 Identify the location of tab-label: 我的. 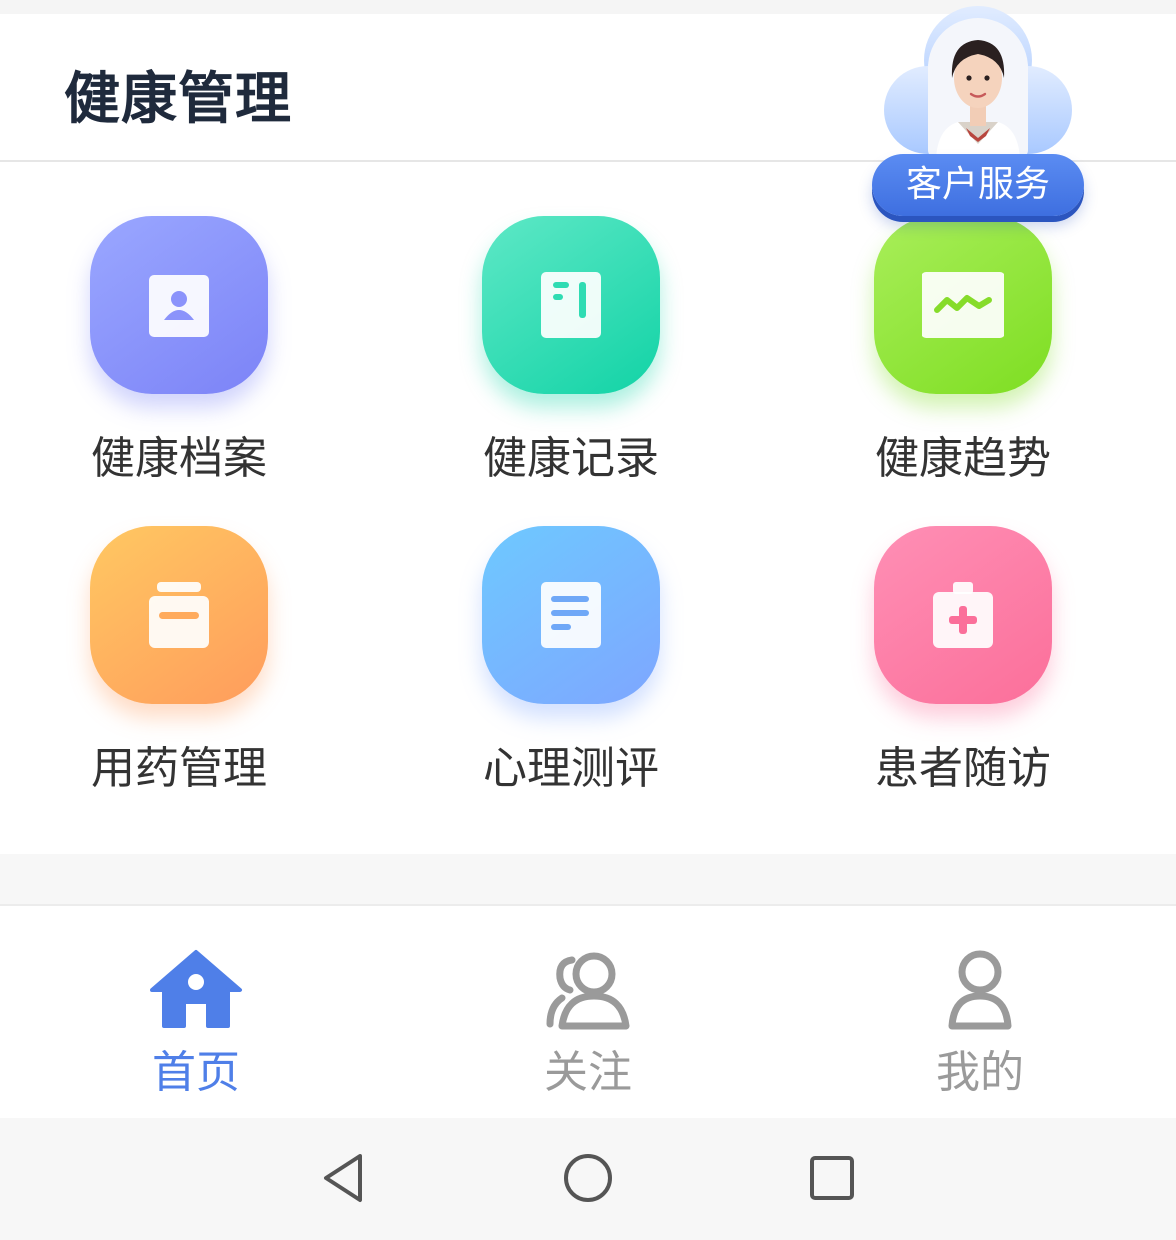
(980, 1072).